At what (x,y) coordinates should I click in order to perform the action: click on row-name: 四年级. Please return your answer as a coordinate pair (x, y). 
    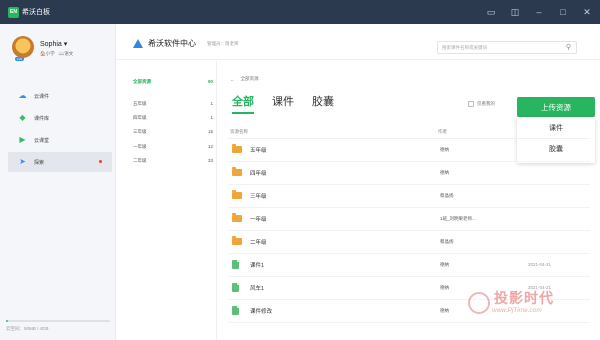
    Looking at the image, I should click on (258, 174).